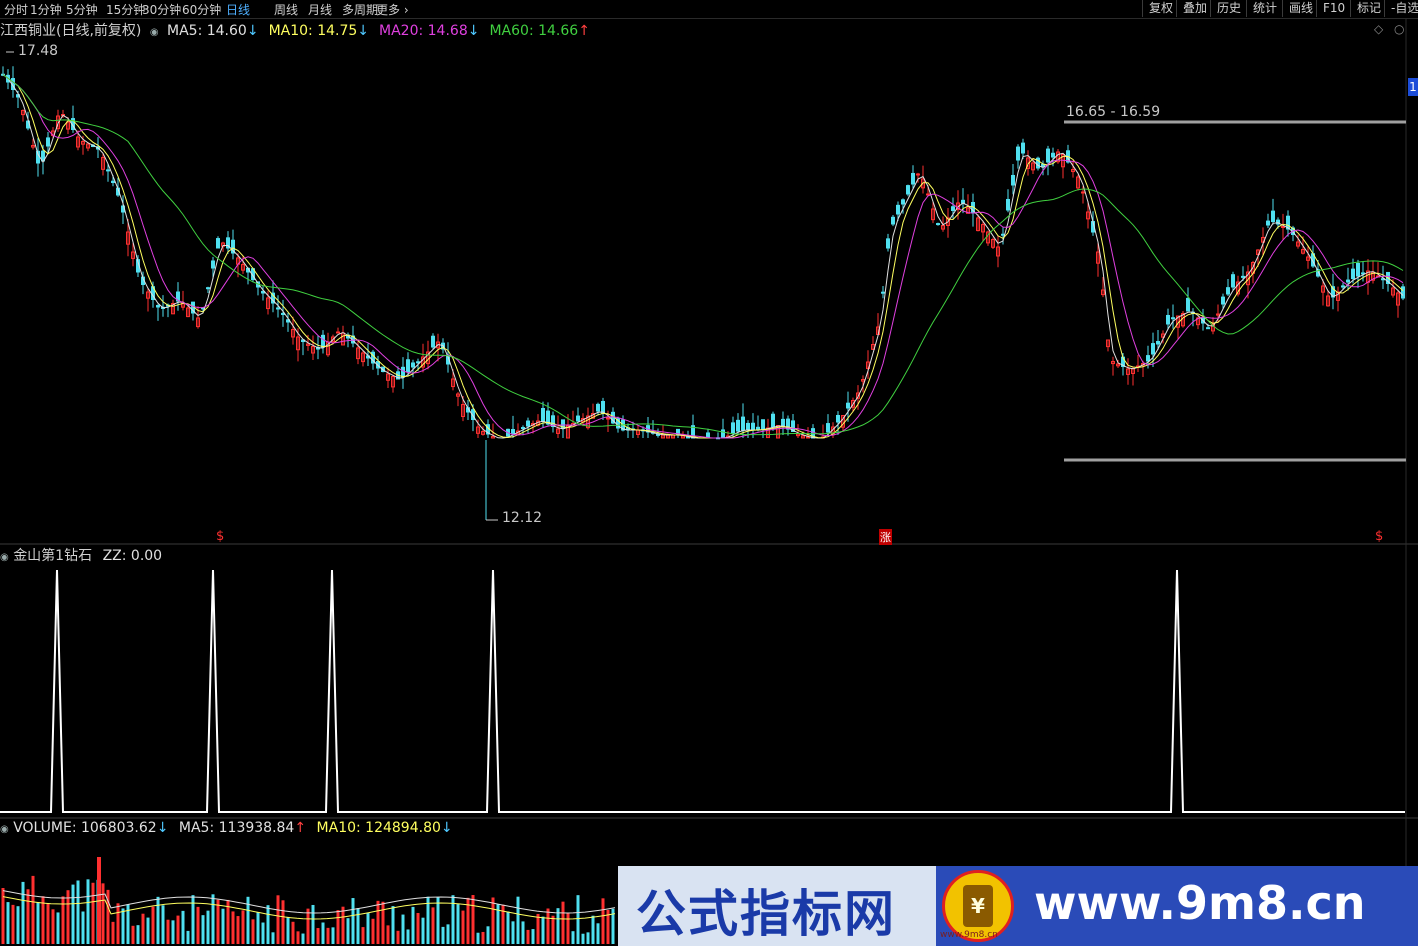 The height and width of the screenshot is (946, 1418). What do you see at coordinates (220, 536) in the screenshot?
I see `signal-marker-1: $` at bounding box center [220, 536].